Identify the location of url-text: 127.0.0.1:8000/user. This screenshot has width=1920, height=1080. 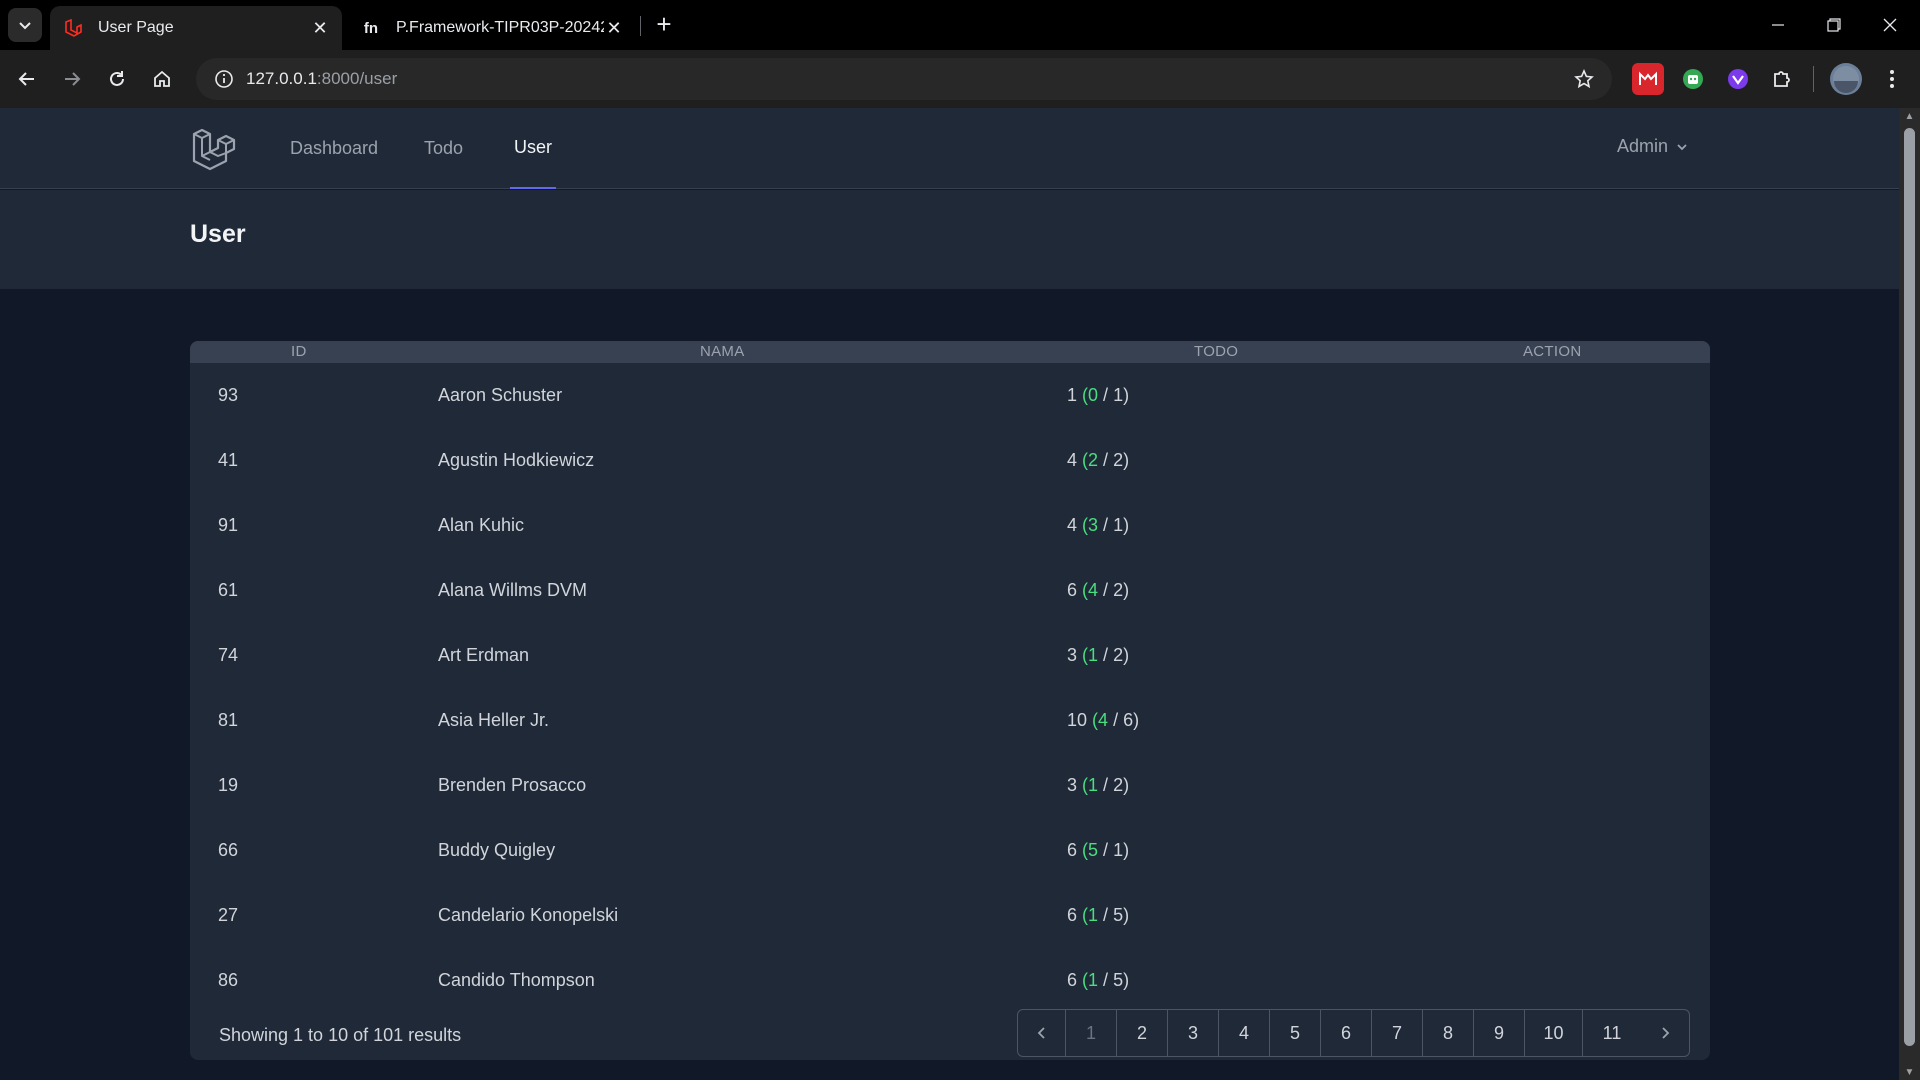
(321, 79).